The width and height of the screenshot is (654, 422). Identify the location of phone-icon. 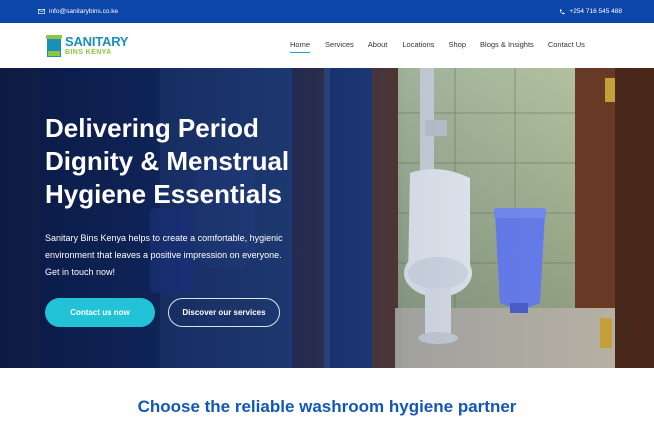
(562, 12).